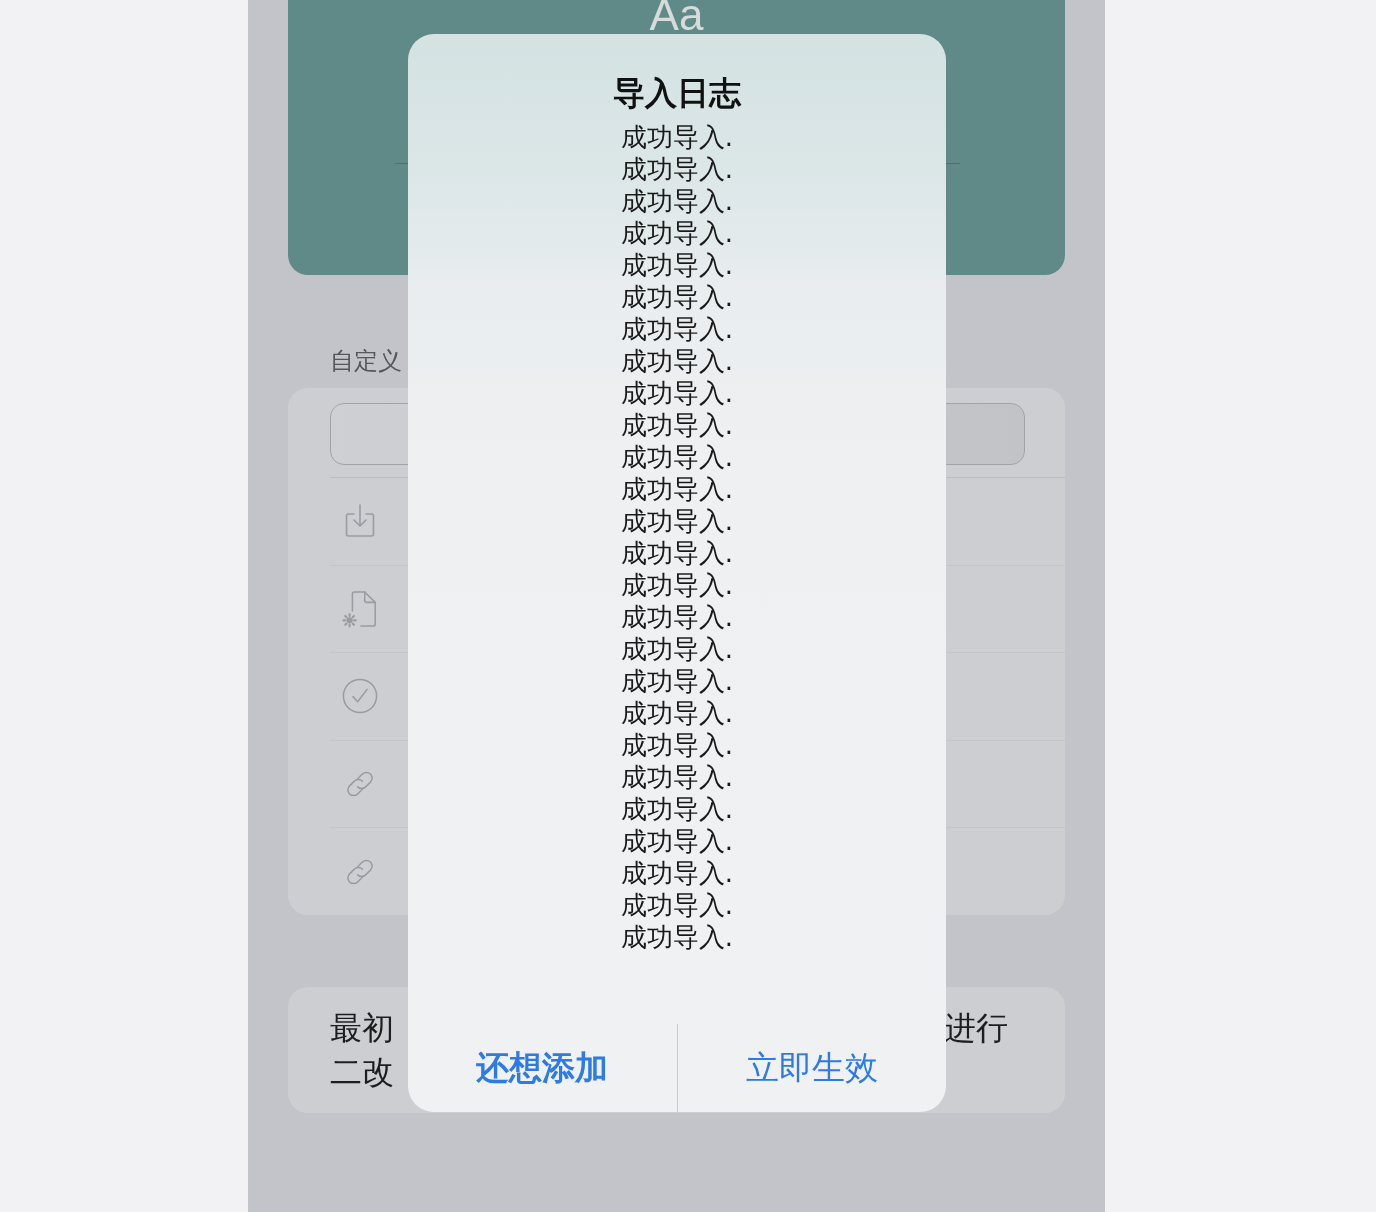 This screenshot has height=1212, width=1376. What do you see at coordinates (362, 1072) in the screenshot?
I see `notes-text: 二改` at bounding box center [362, 1072].